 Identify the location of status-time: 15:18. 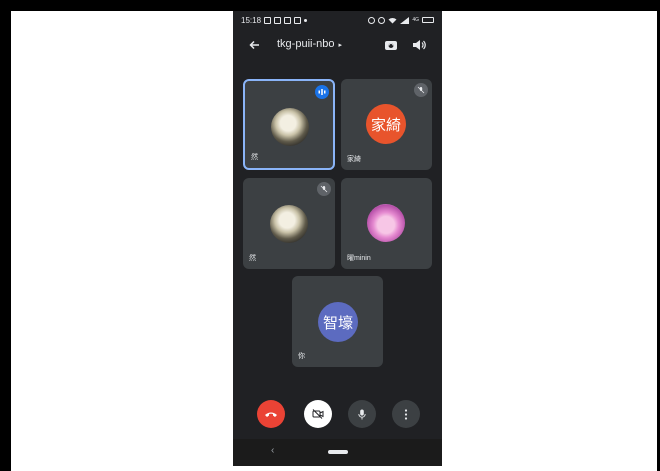
(251, 20).